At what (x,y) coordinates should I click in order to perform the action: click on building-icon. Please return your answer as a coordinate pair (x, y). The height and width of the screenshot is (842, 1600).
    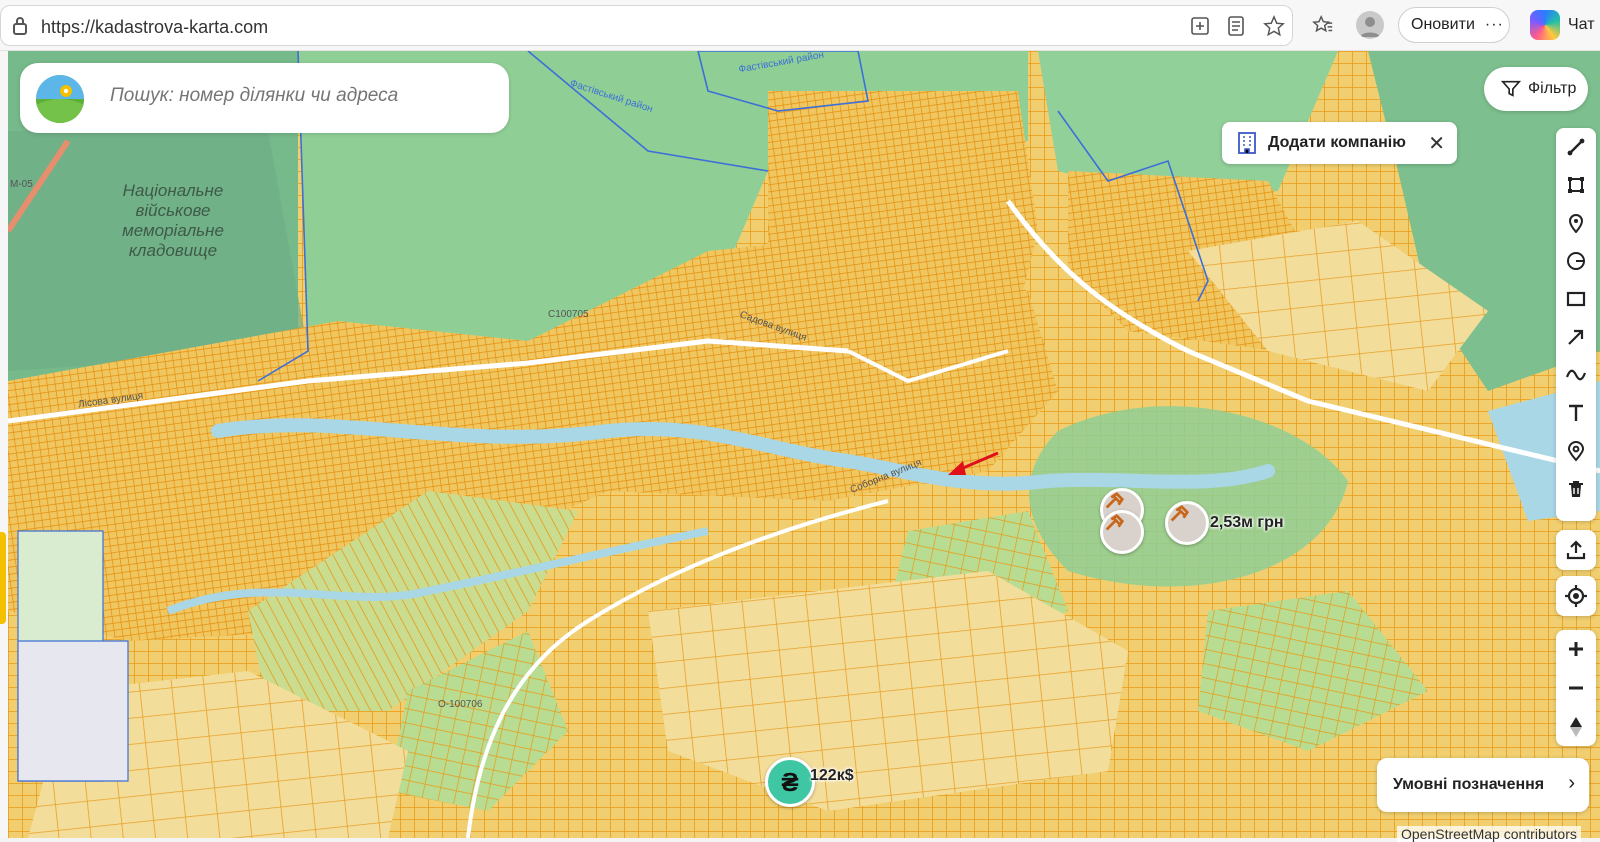
    Looking at the image, I should click on (1247, 143).